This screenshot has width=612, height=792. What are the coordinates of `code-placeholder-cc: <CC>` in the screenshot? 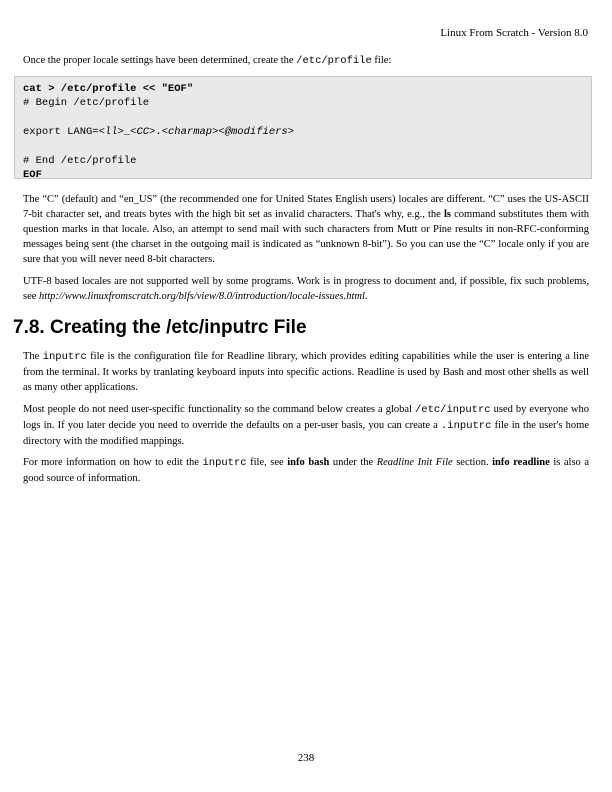 It's located at (143, 132).